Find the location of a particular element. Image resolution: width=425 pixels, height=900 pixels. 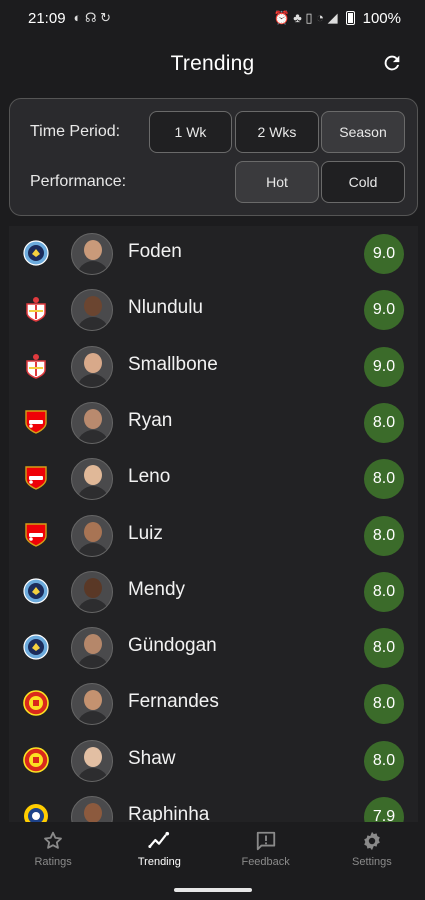

player-name: Mendy is located at coordinates (157, 589).